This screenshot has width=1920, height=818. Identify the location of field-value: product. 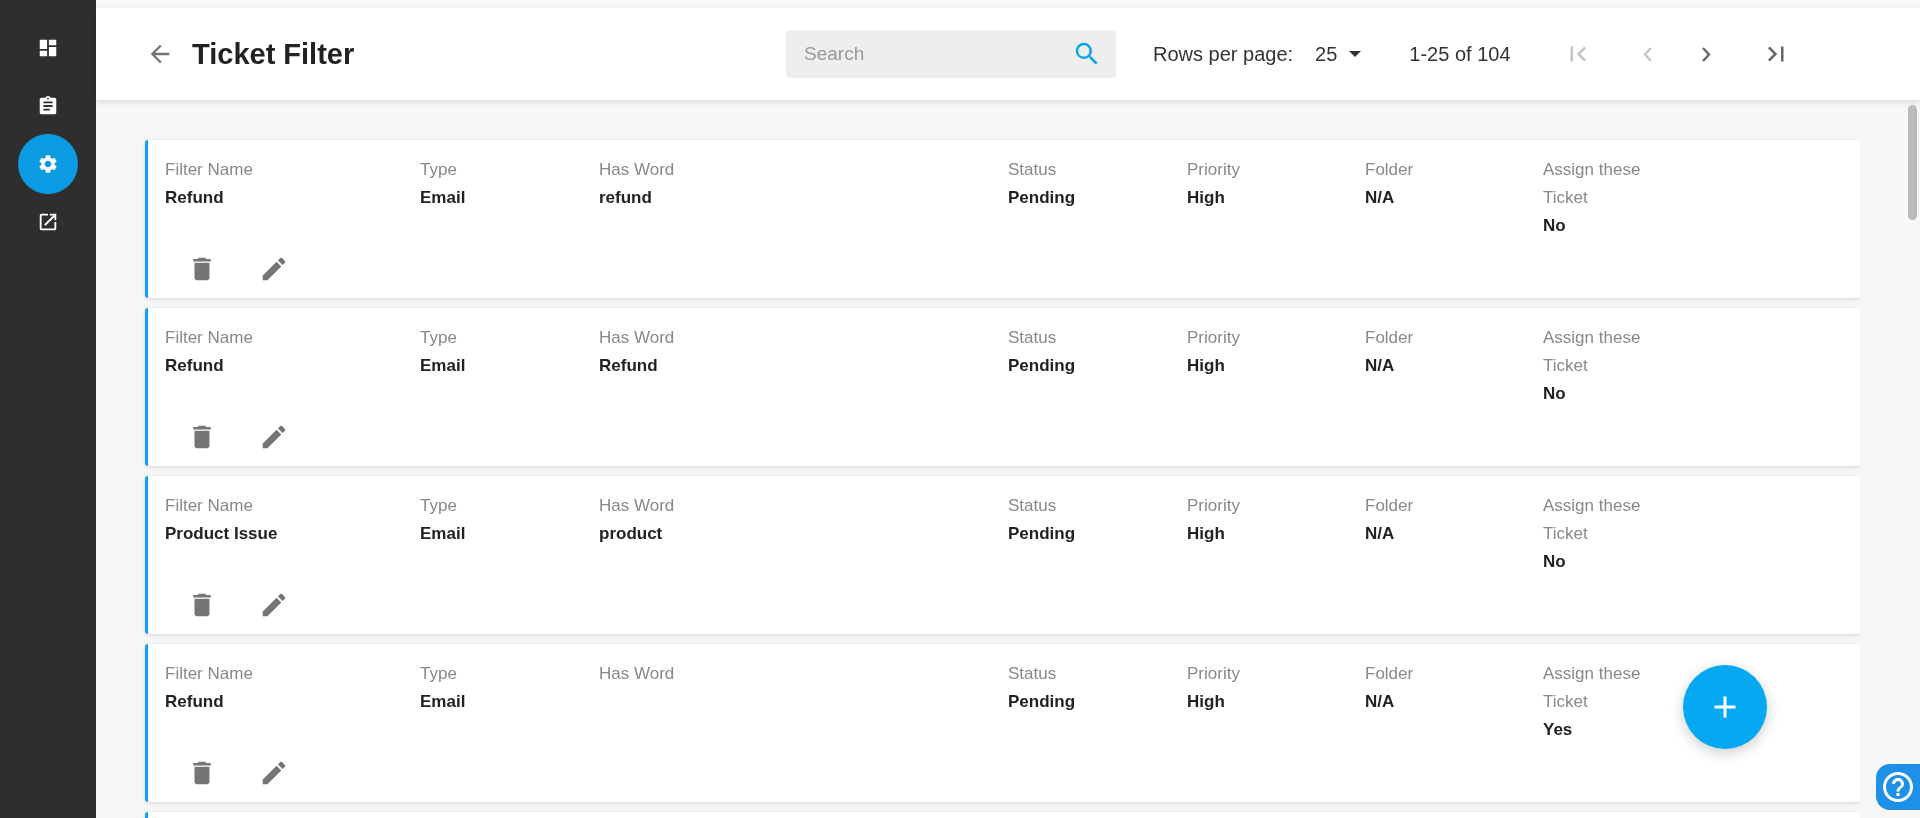
(631, 534).